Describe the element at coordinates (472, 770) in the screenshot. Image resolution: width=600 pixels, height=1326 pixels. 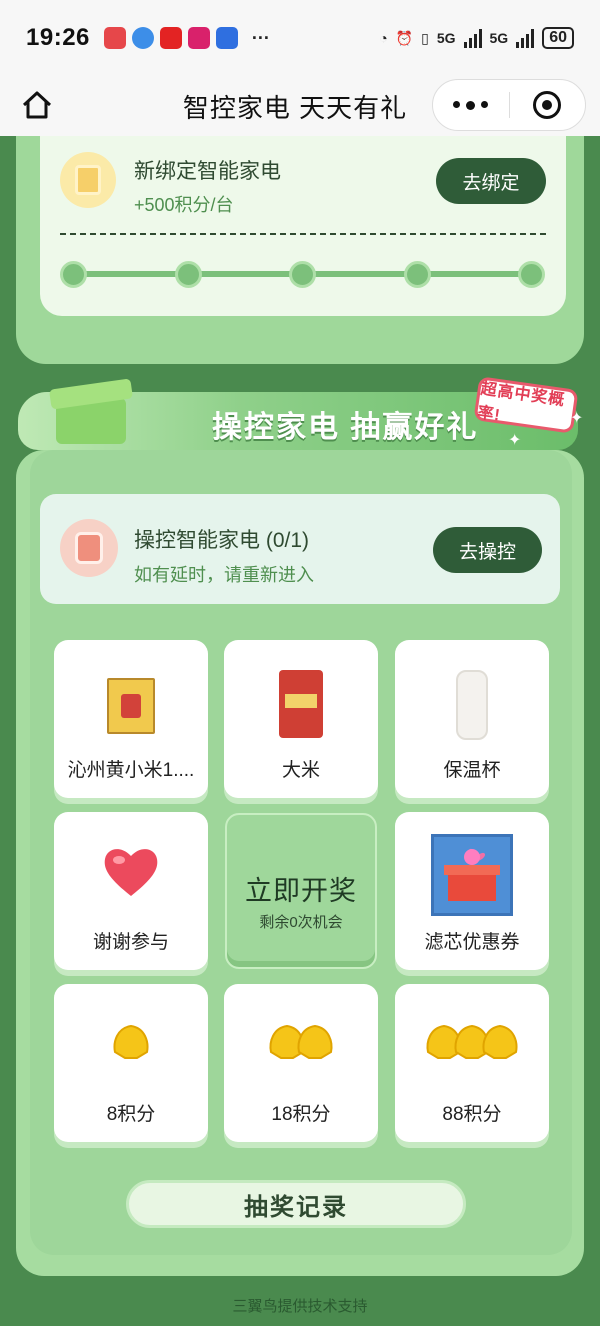
I see `prize-label: 保温杯` at that location.